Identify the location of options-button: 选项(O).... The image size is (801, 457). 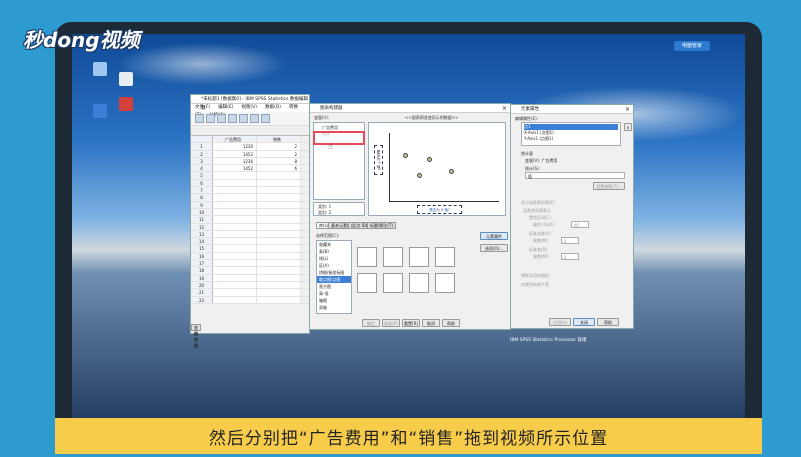
(494, 248).